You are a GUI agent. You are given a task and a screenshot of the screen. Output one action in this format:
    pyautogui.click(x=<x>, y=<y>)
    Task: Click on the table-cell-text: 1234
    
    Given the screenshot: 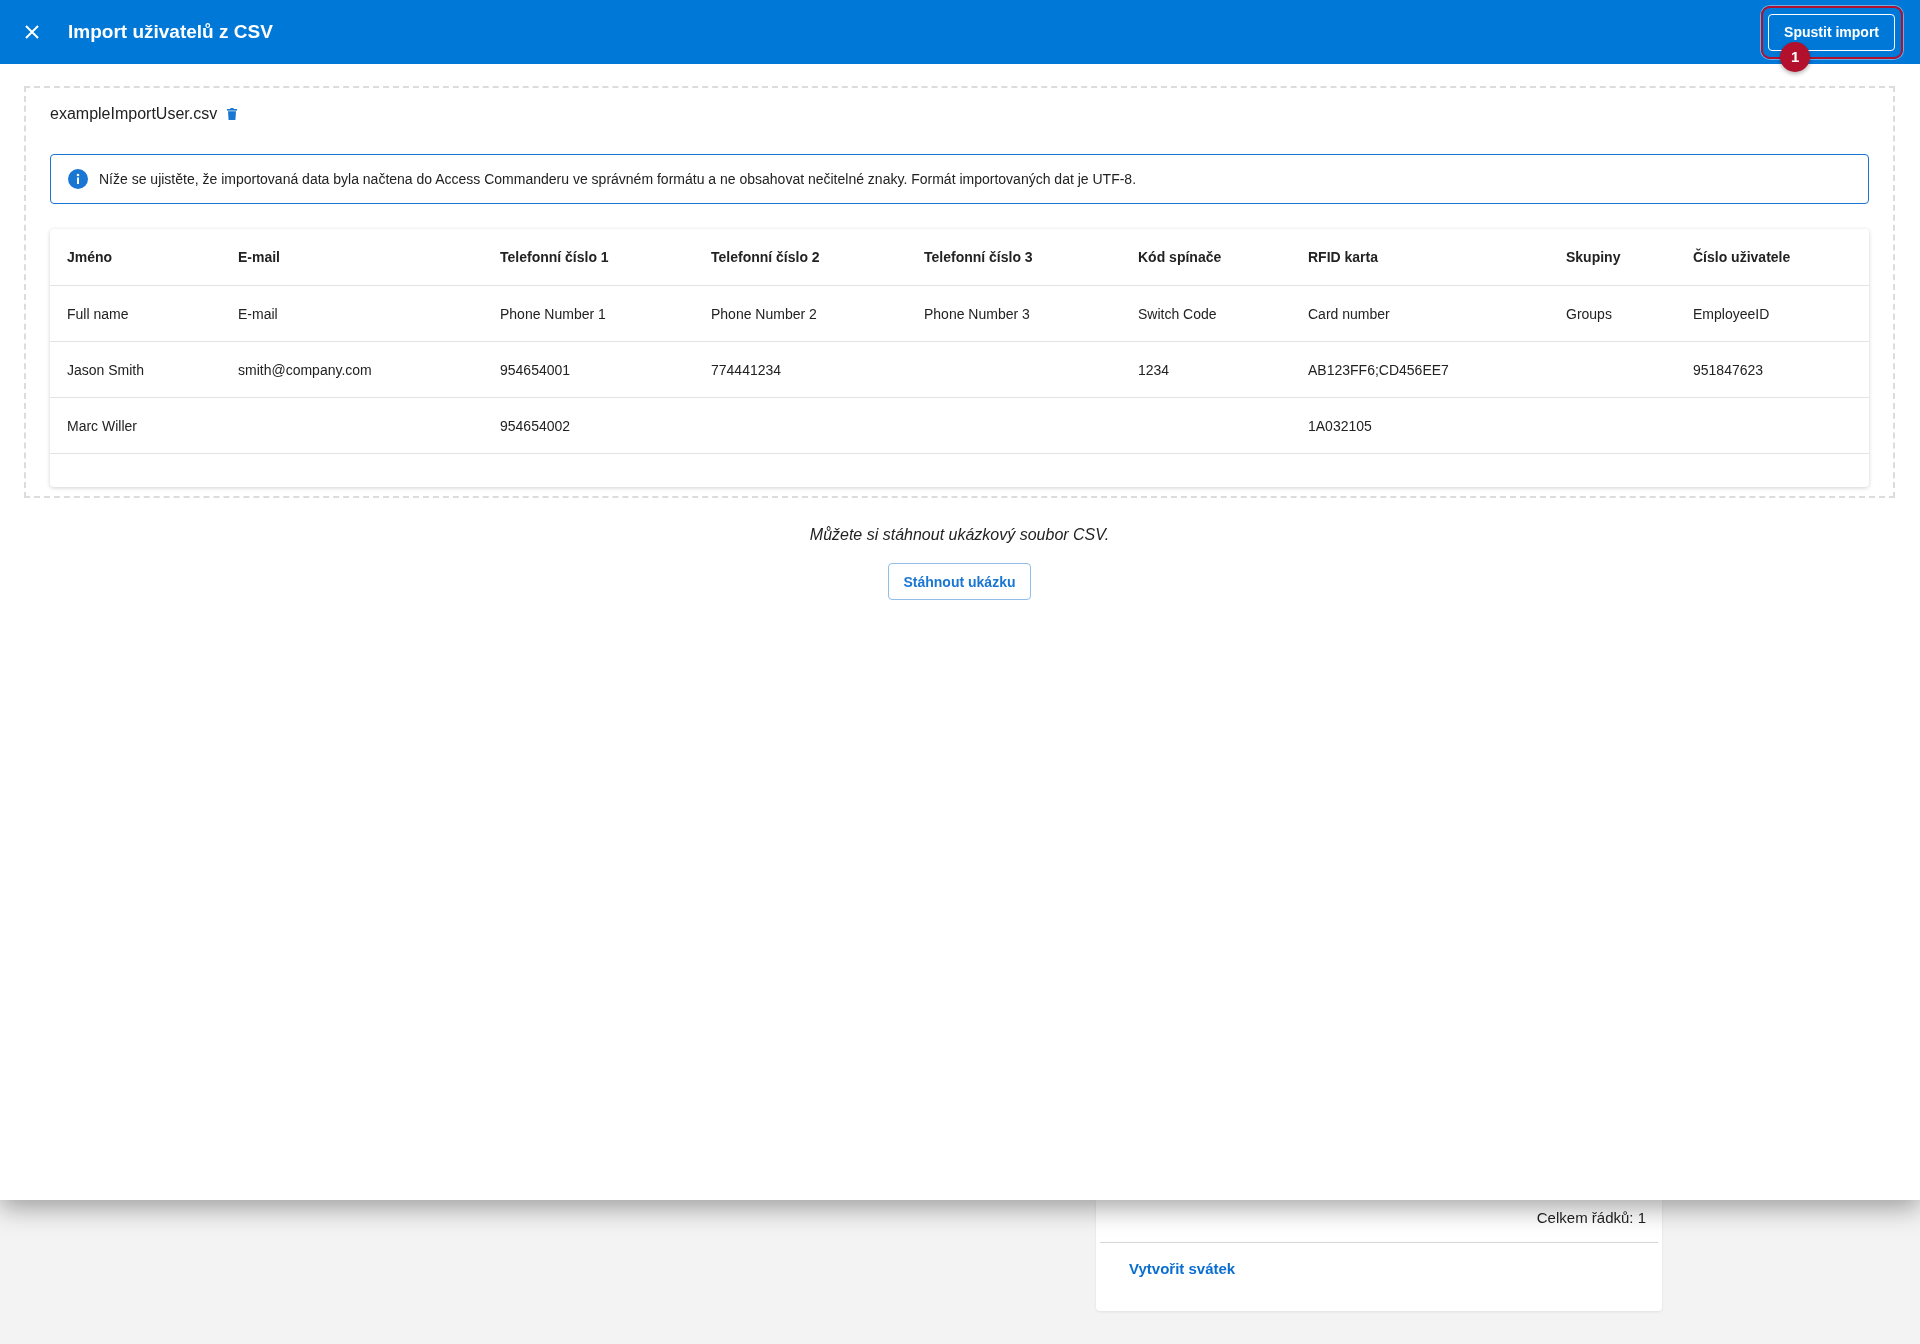 What is the action you would take?
    pyautogui.click(x=1153, y=369)
    